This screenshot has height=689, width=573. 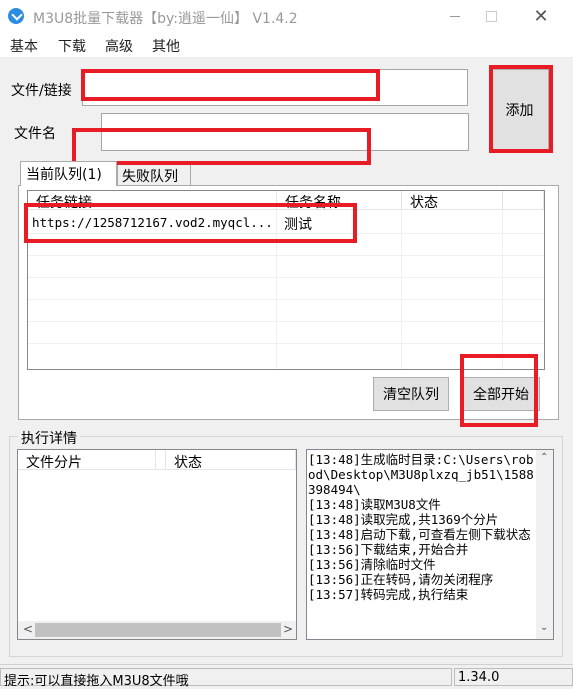 I want to click on scroll-right-icon: >, so click(x=288, y=629).